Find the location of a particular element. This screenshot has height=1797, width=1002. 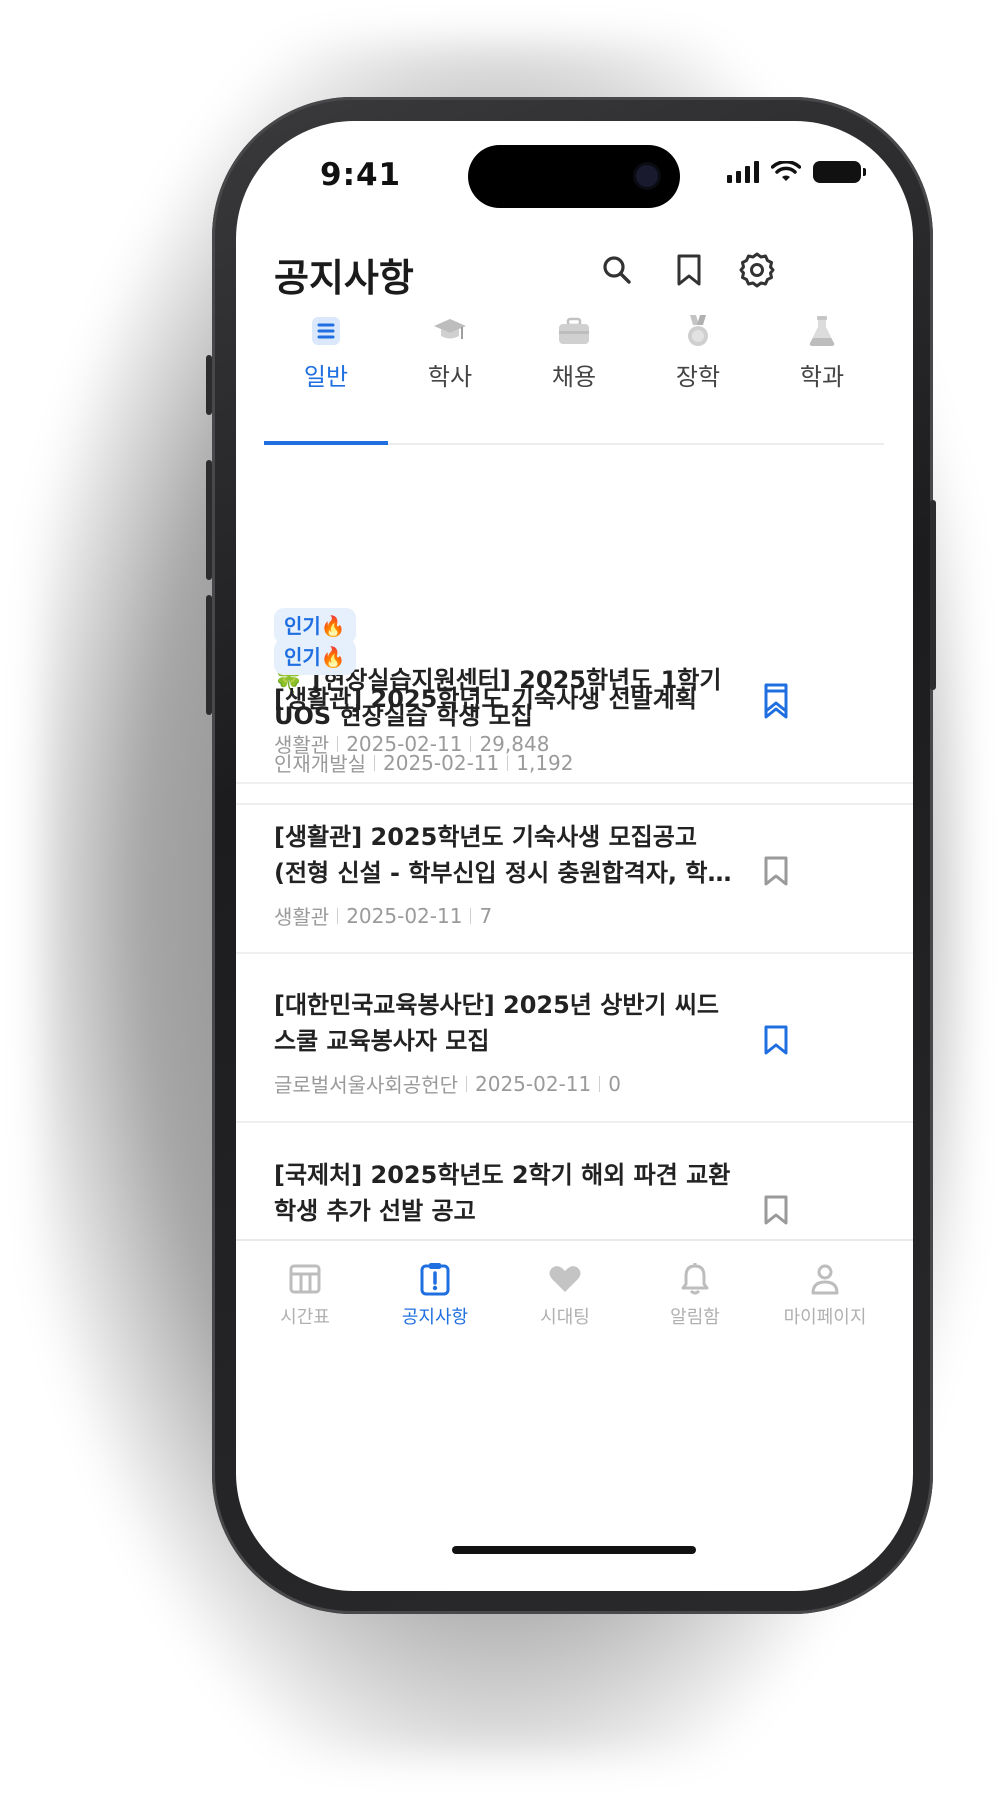

notice-meta: 생활관 2025-02-11 29,848 is located at coordinates (411, 743).